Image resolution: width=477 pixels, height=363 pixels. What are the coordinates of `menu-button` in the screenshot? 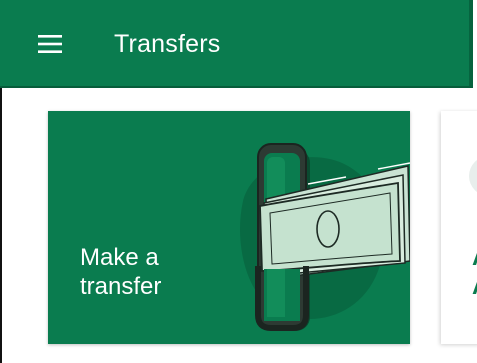 It's located at (50, 44).